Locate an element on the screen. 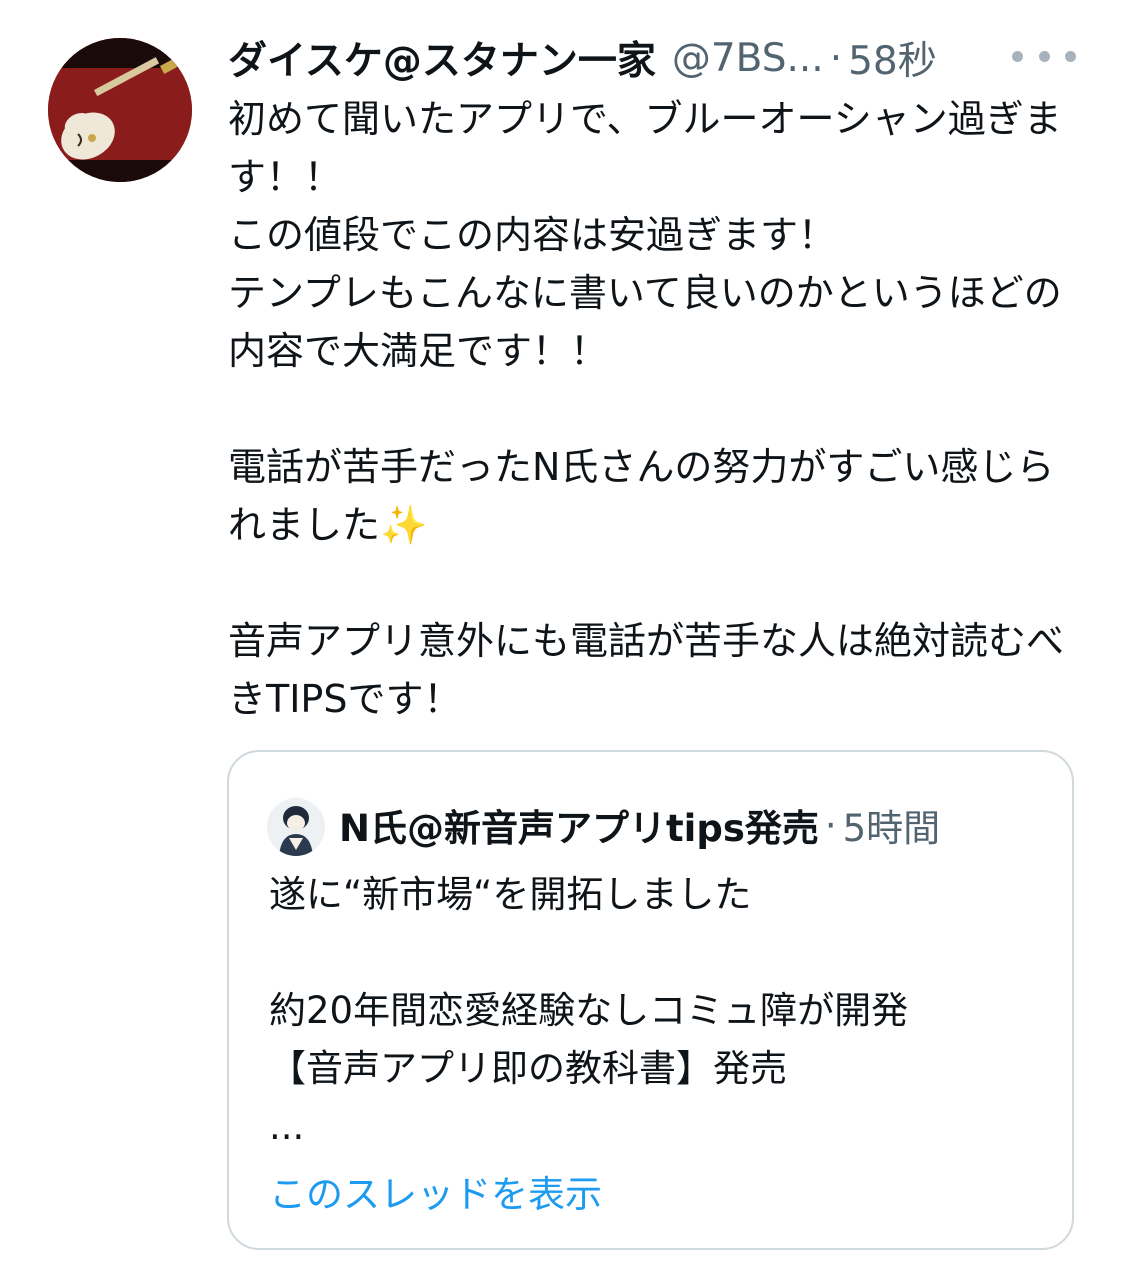 The width and height of the screenshot is (1125, 1267). more-options-icon is located at coordinates (1044, 56).